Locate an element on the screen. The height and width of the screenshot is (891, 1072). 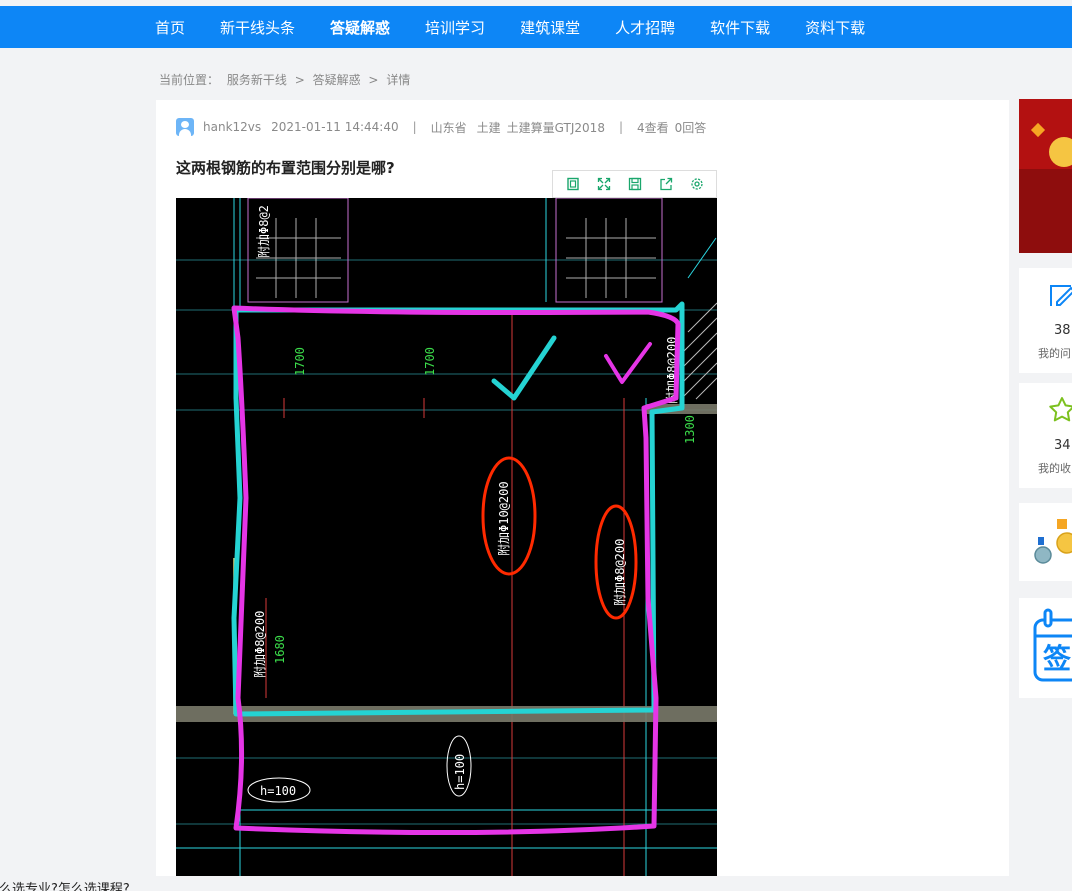
province: 山东省 is located at coordinates (448, 127).